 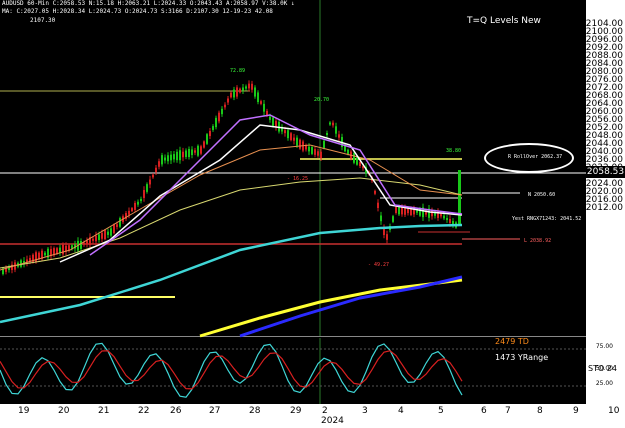 I want to click on l-level-label: L 2038.92, so click(x=538, y=241).